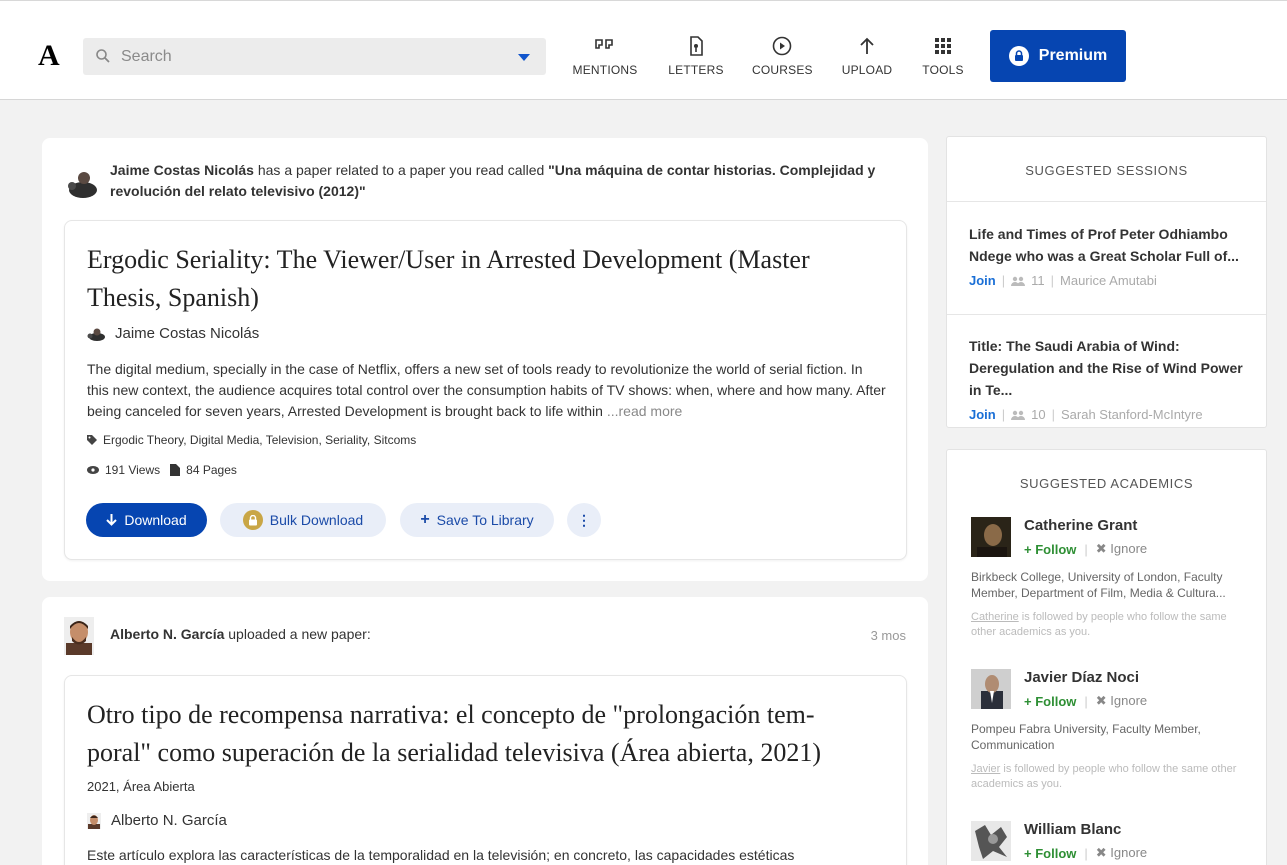 Image resolution: width=1287 pixels, height=865 pixels. What do you see at coordinates (1072, 829) in the screenshot?
I see `academic-name: William Blanc` at bounding box center [1072, 829].